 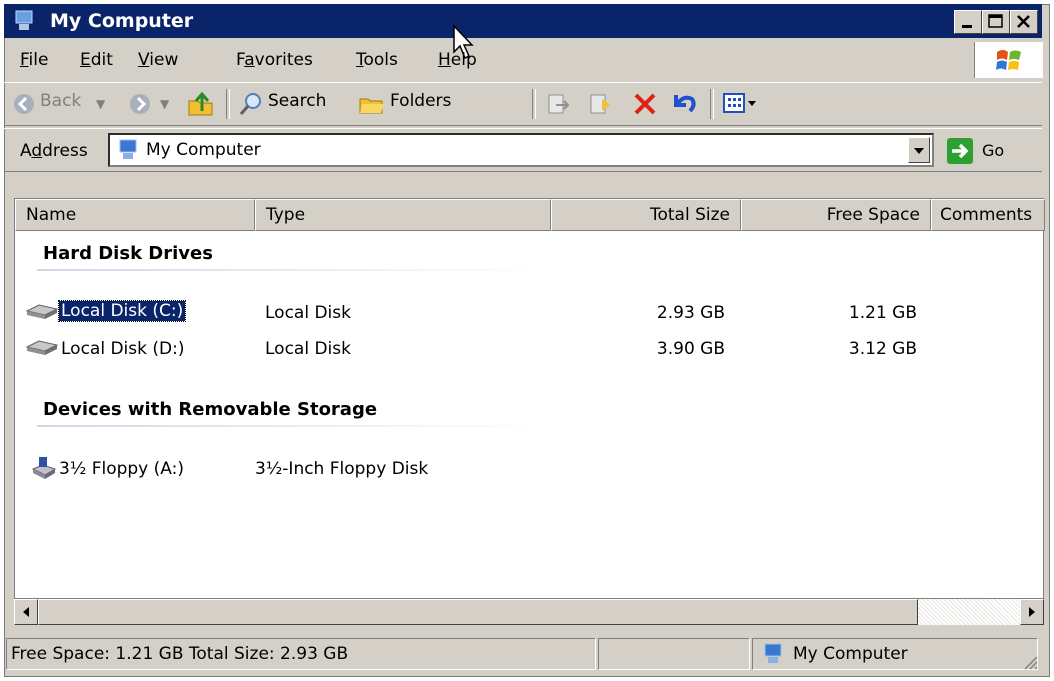 I want to click on scroll-right-button, so click(x=1032, y=612).